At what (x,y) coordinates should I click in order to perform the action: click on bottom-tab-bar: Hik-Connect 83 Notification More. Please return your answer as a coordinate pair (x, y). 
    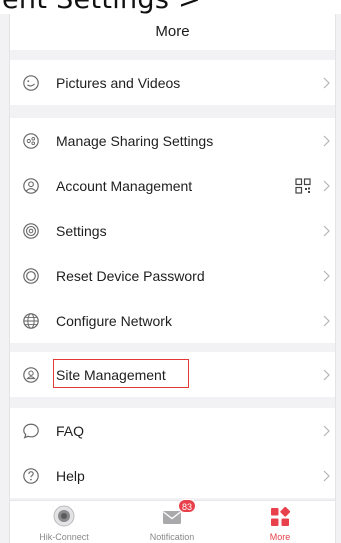
    Looking at the image, I should click on (172, 521).